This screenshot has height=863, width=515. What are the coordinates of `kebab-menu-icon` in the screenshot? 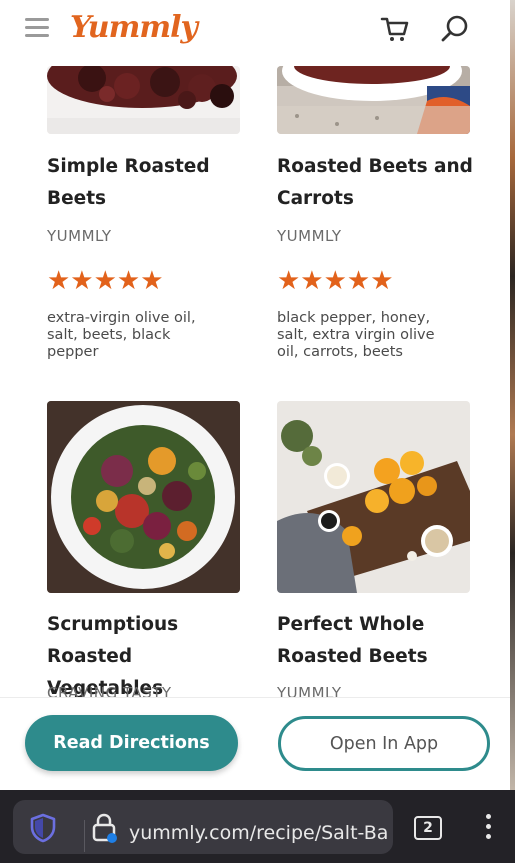 It's located at (488, 828).